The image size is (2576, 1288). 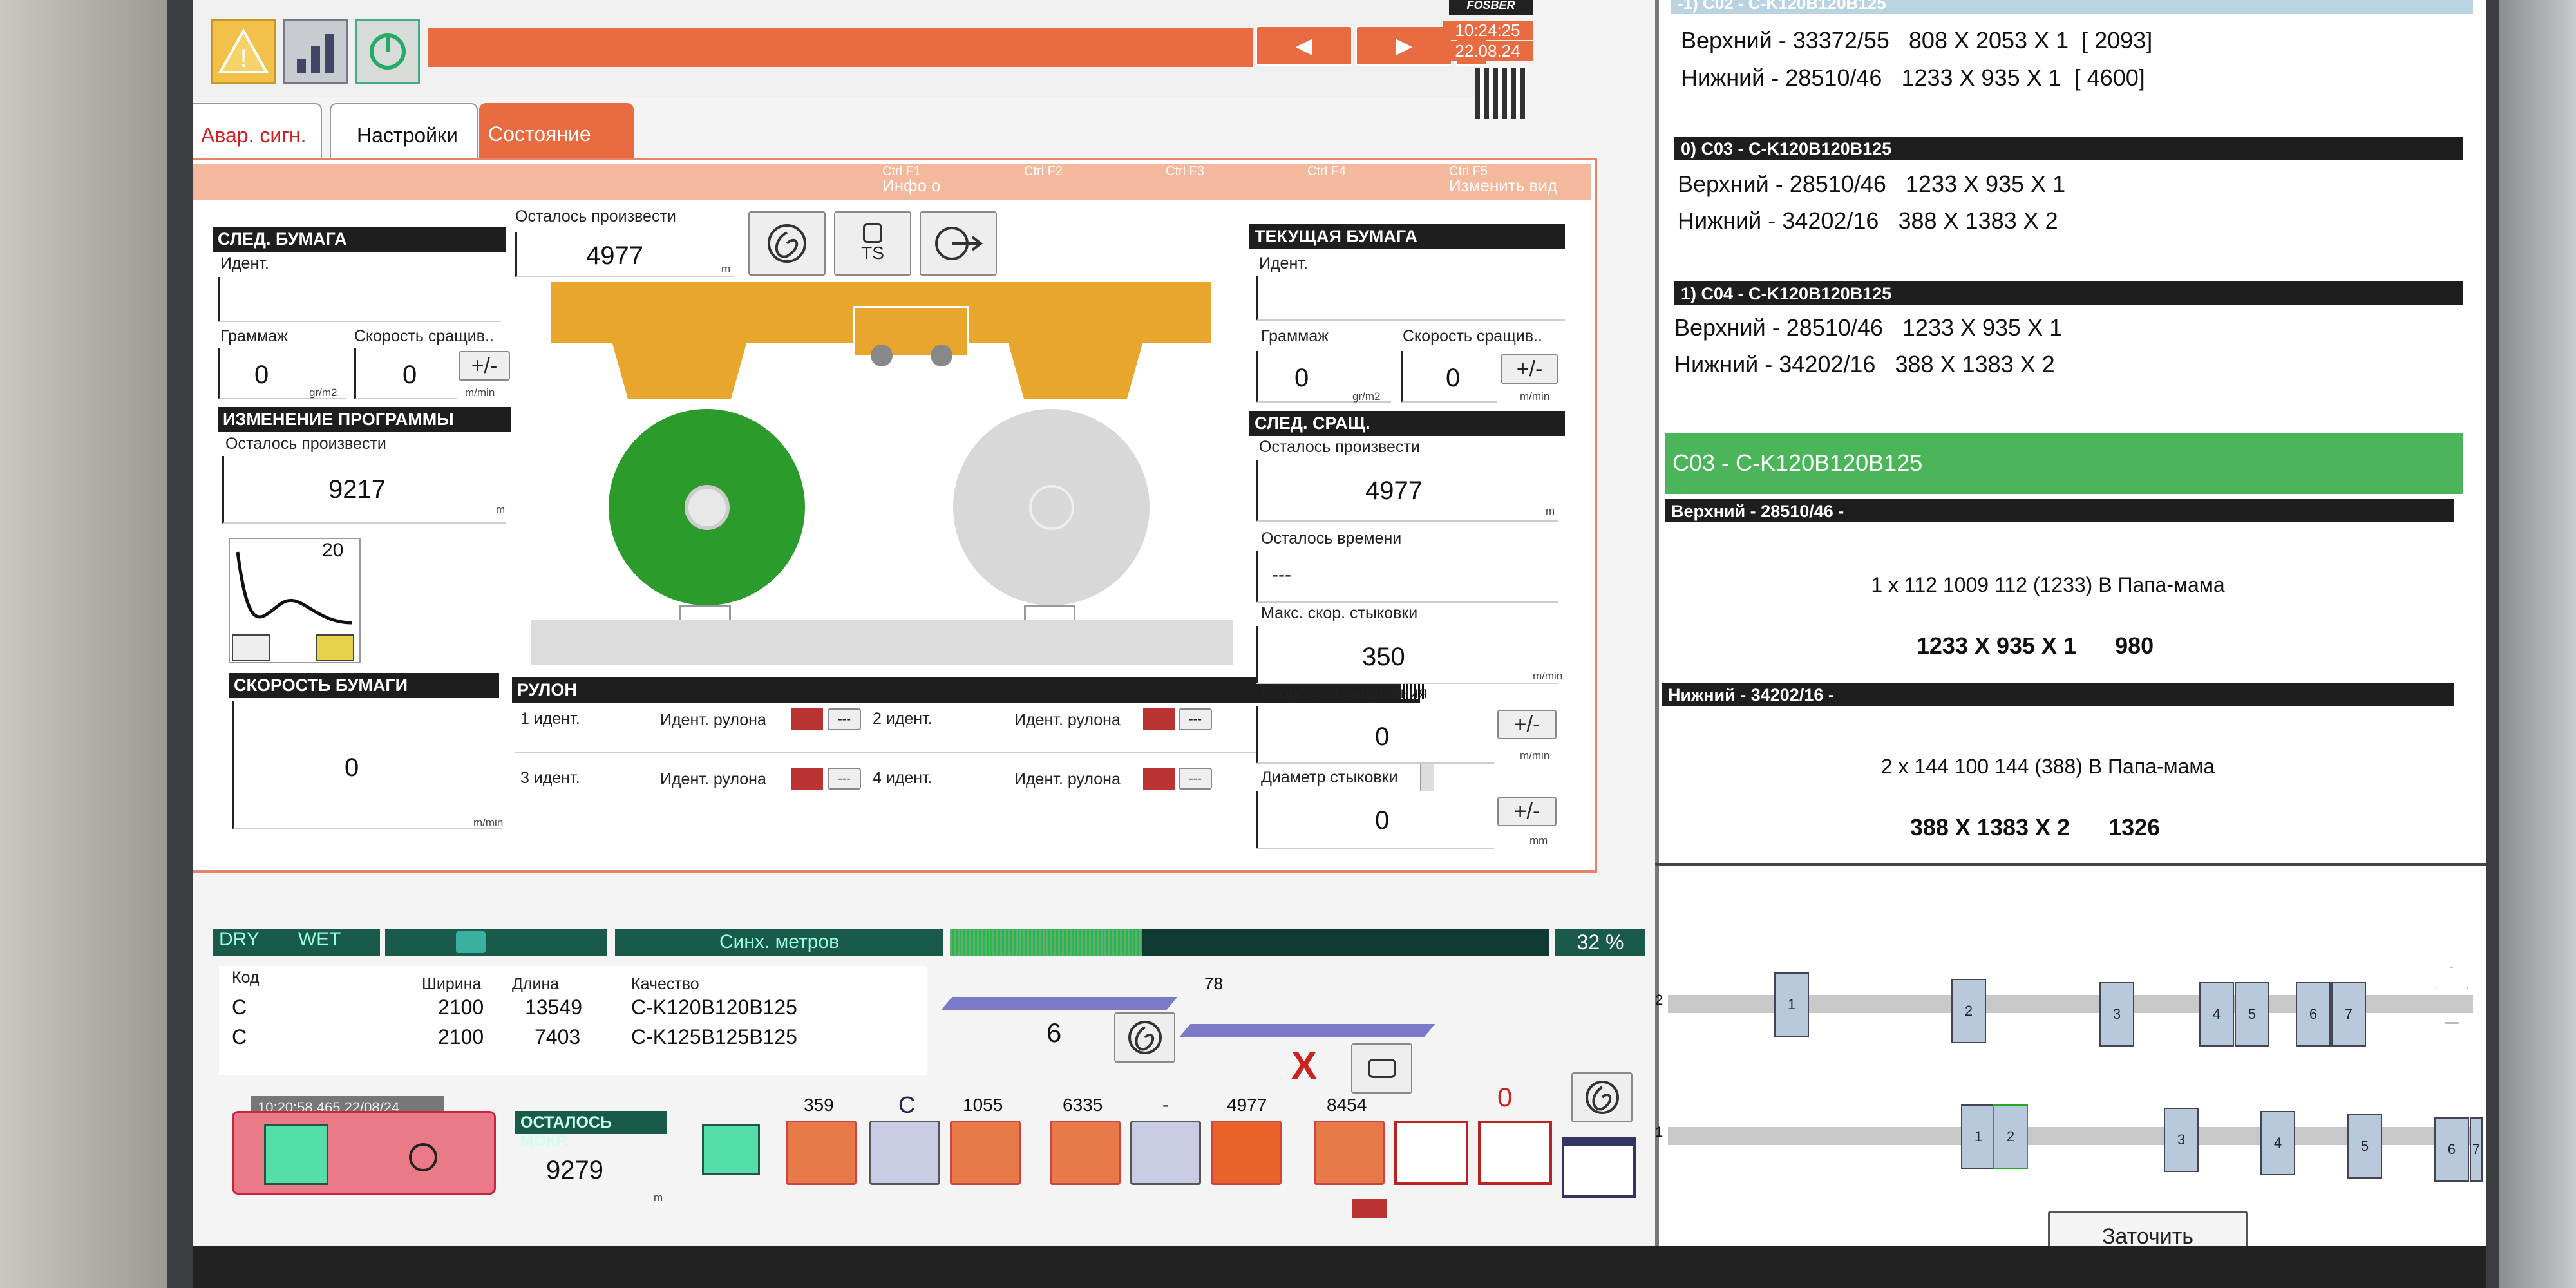 I want to click on prev-button: ◀, so click(x=1304, y=46).